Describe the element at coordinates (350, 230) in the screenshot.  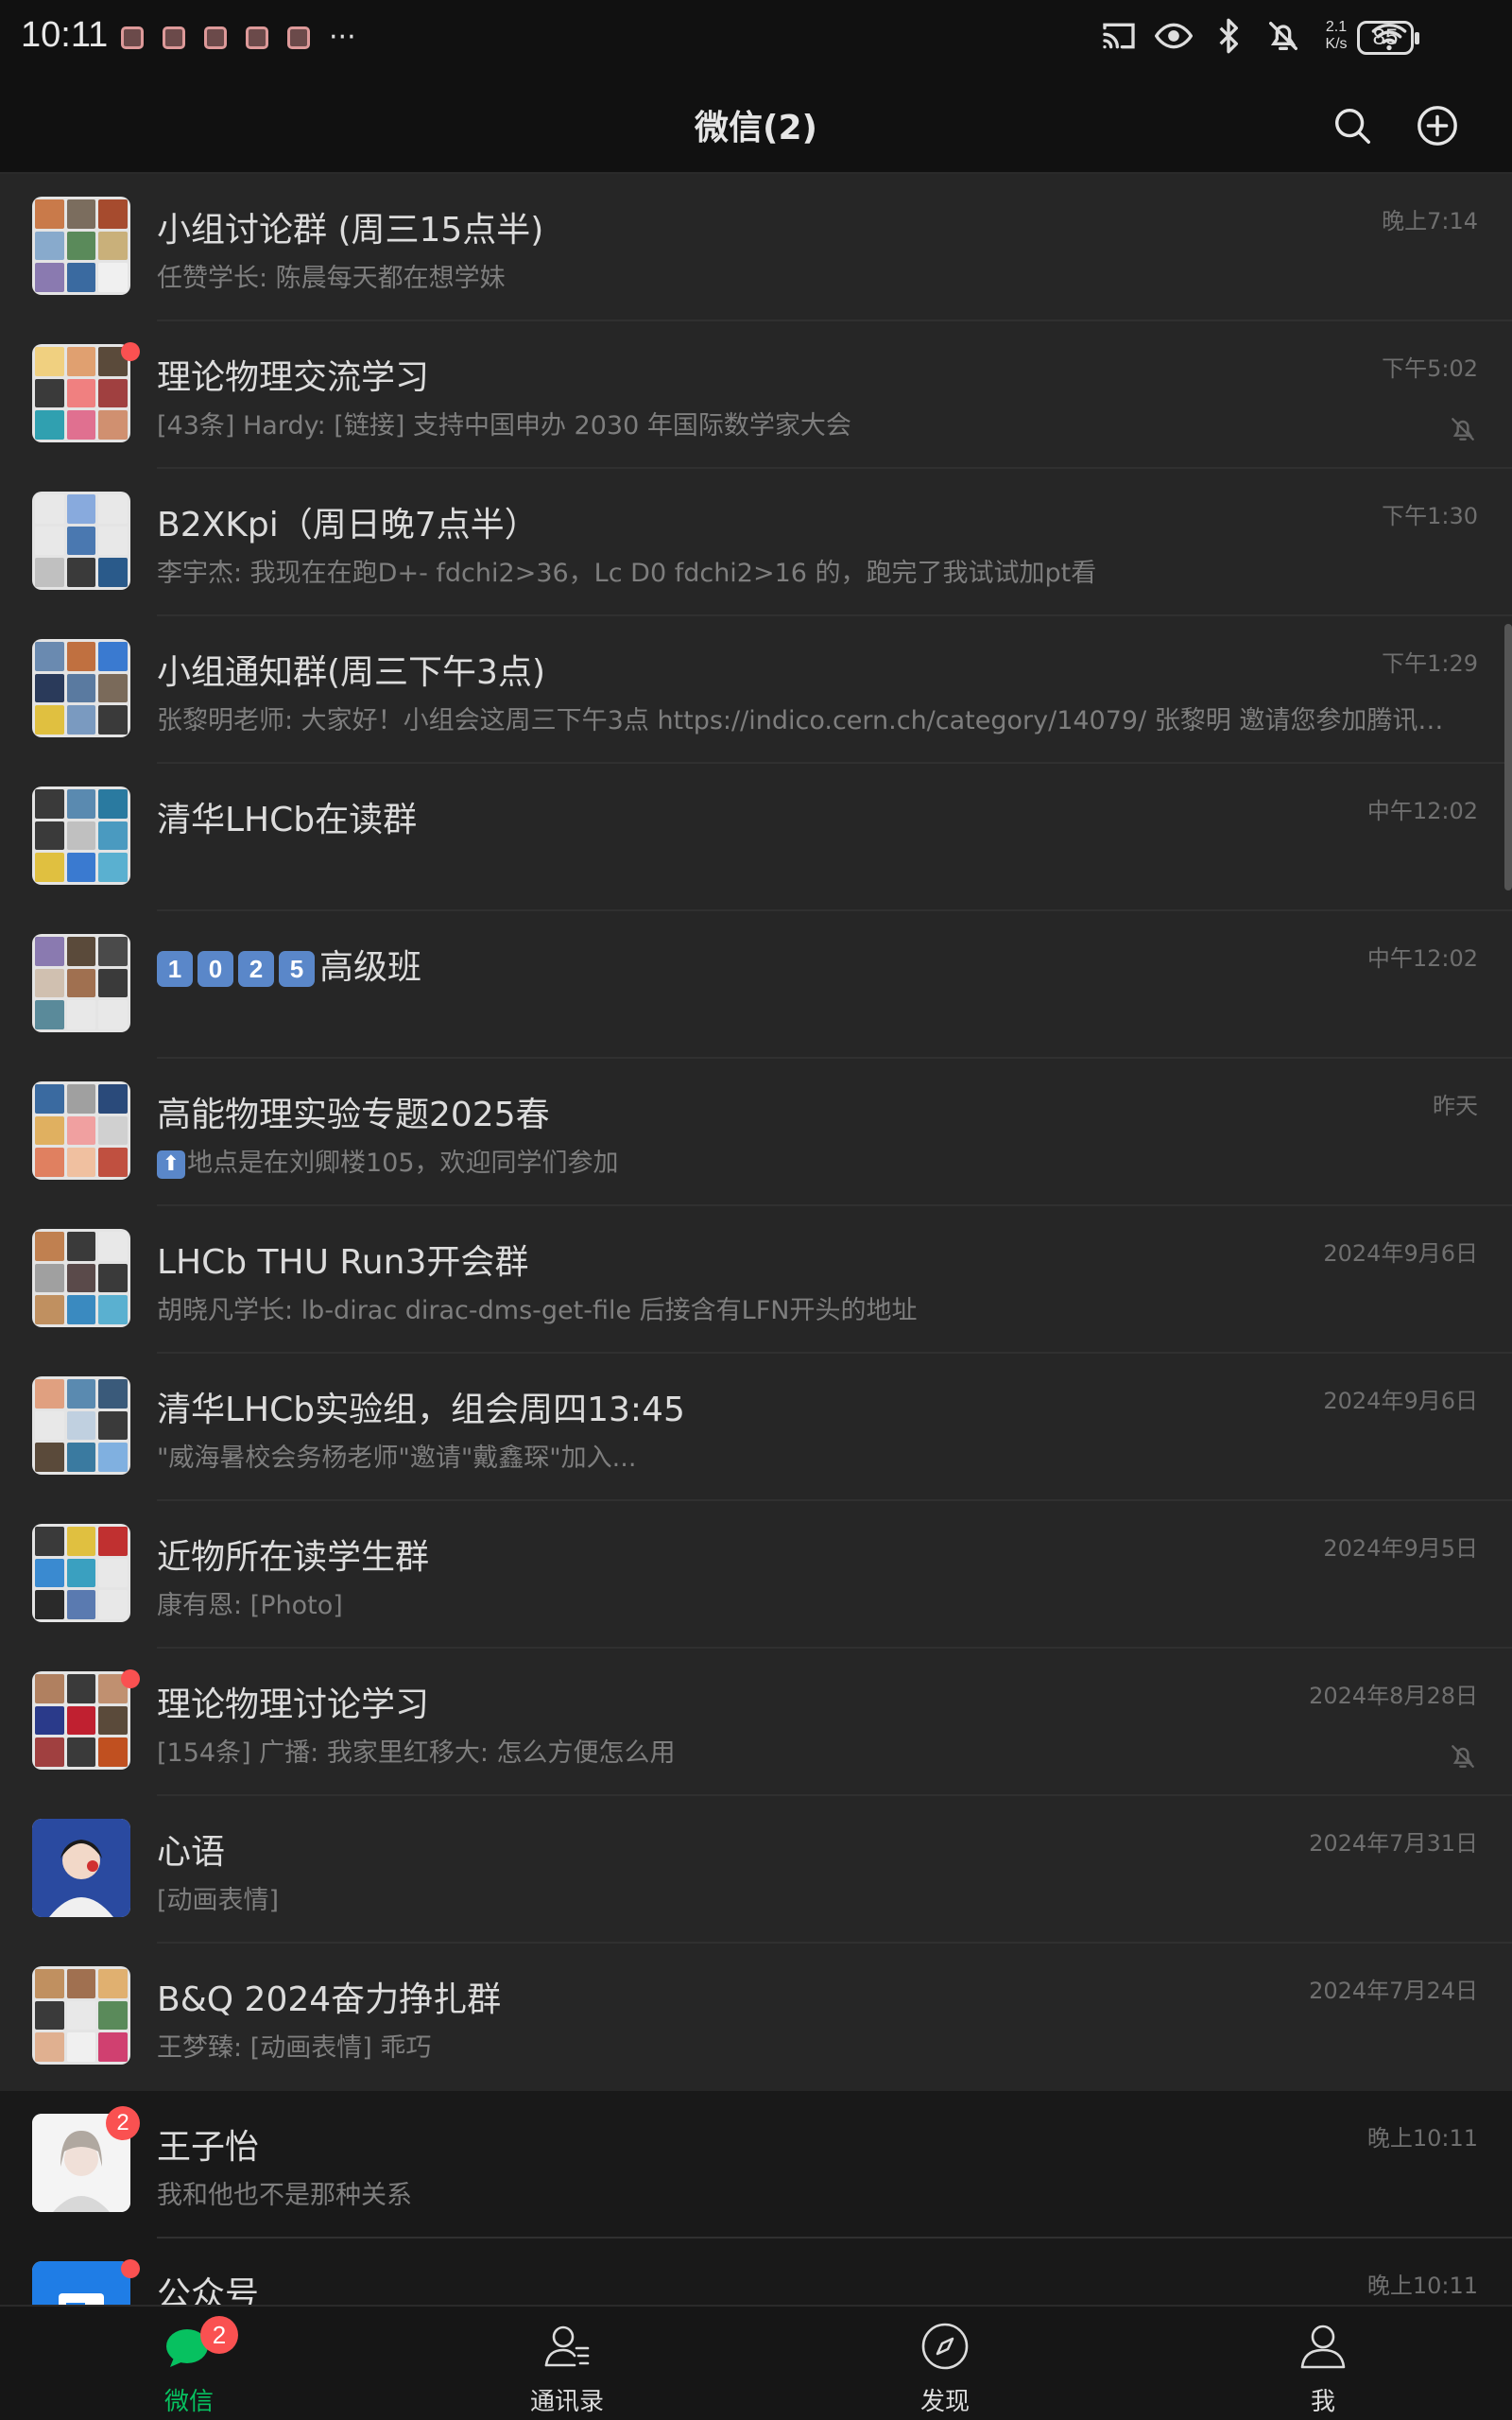
I see `chat-name: 小组讨论群 (周三15点半)` at that location.